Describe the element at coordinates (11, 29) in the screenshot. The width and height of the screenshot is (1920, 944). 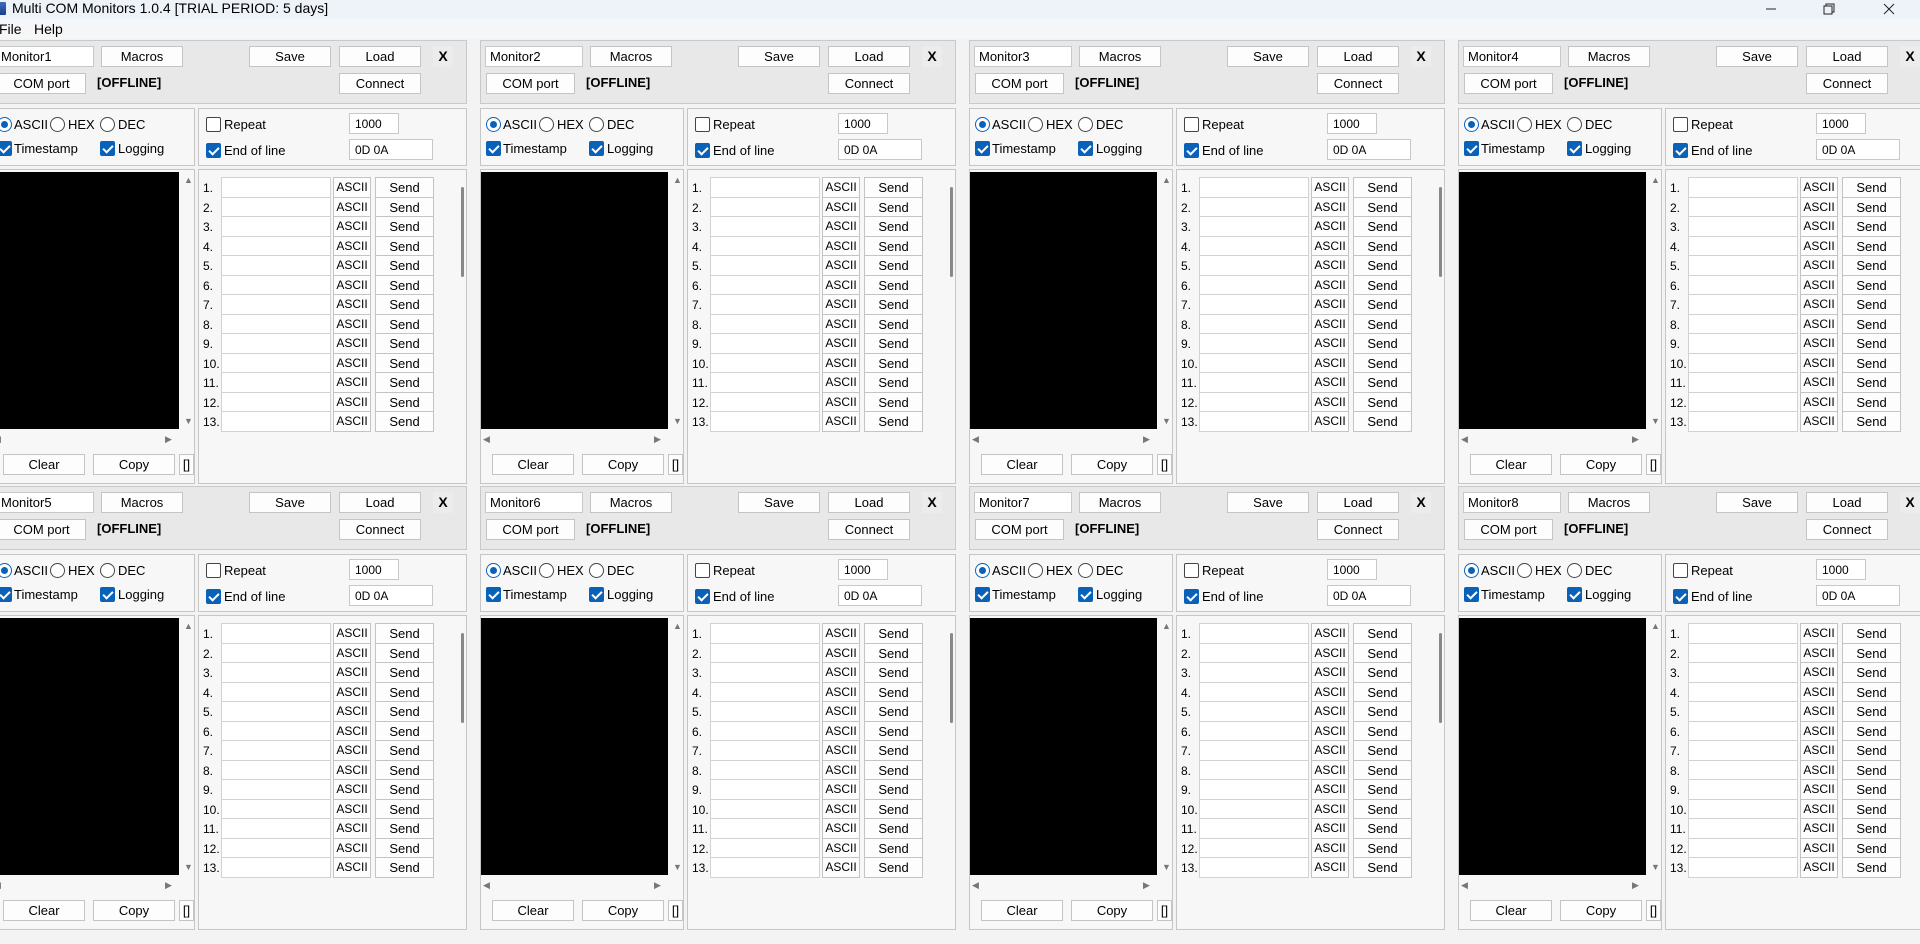
I see `menu-file: File` at that location.